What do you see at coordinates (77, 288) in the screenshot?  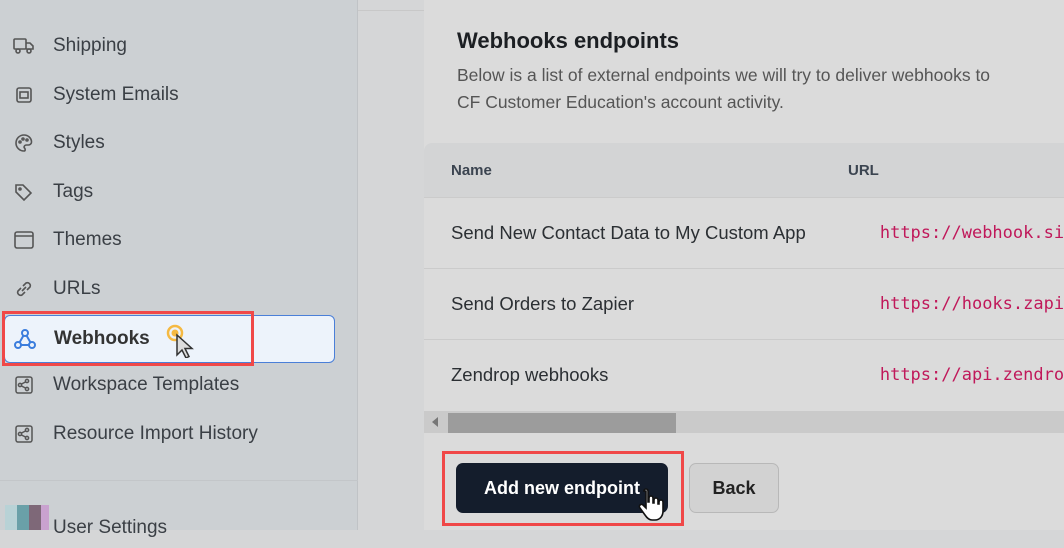 I see `sidebar-item-label: URLs` at bounding box center [77, 288].